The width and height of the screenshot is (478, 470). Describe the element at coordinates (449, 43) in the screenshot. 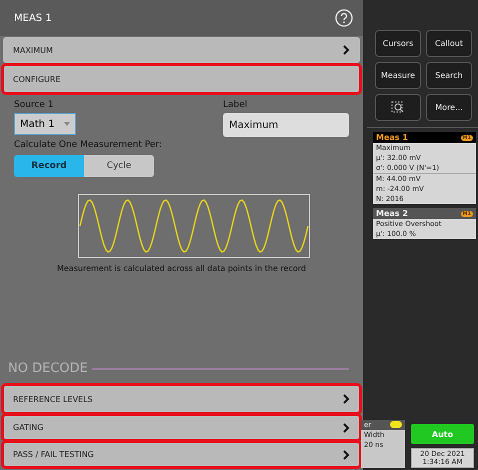

I see `side-button: Callout` at that location.